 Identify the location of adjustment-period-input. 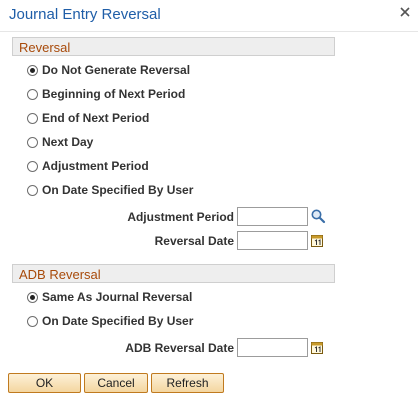
(272, 216).